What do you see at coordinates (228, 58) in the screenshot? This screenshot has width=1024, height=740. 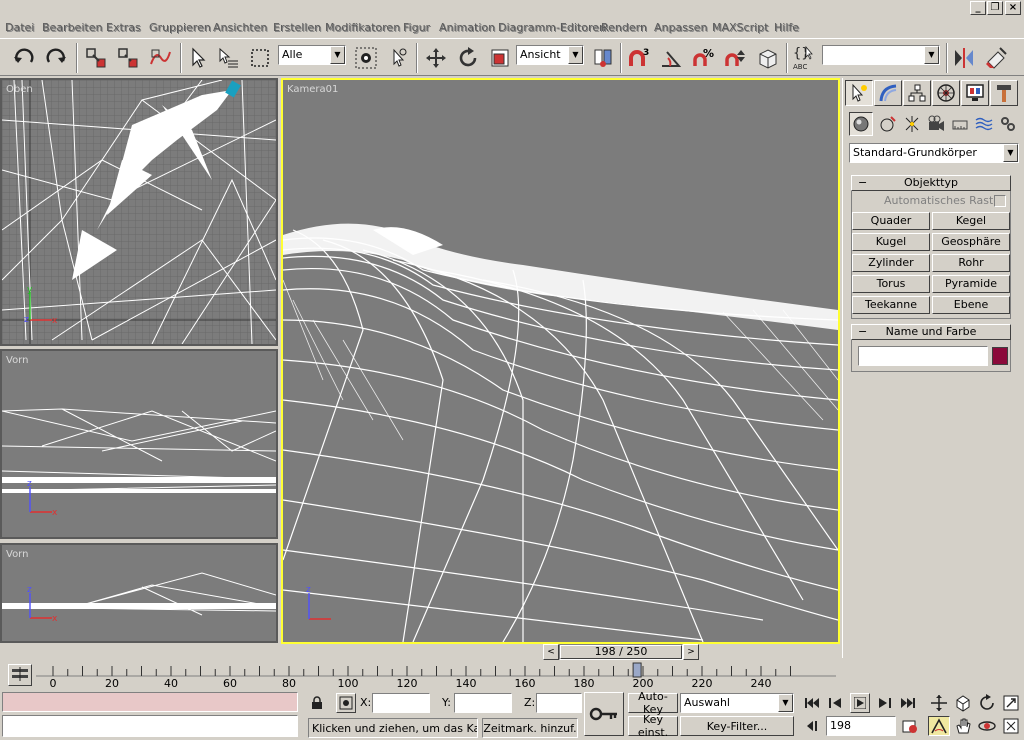 I see `select-by-name-button` at bounding box center [228, 58].